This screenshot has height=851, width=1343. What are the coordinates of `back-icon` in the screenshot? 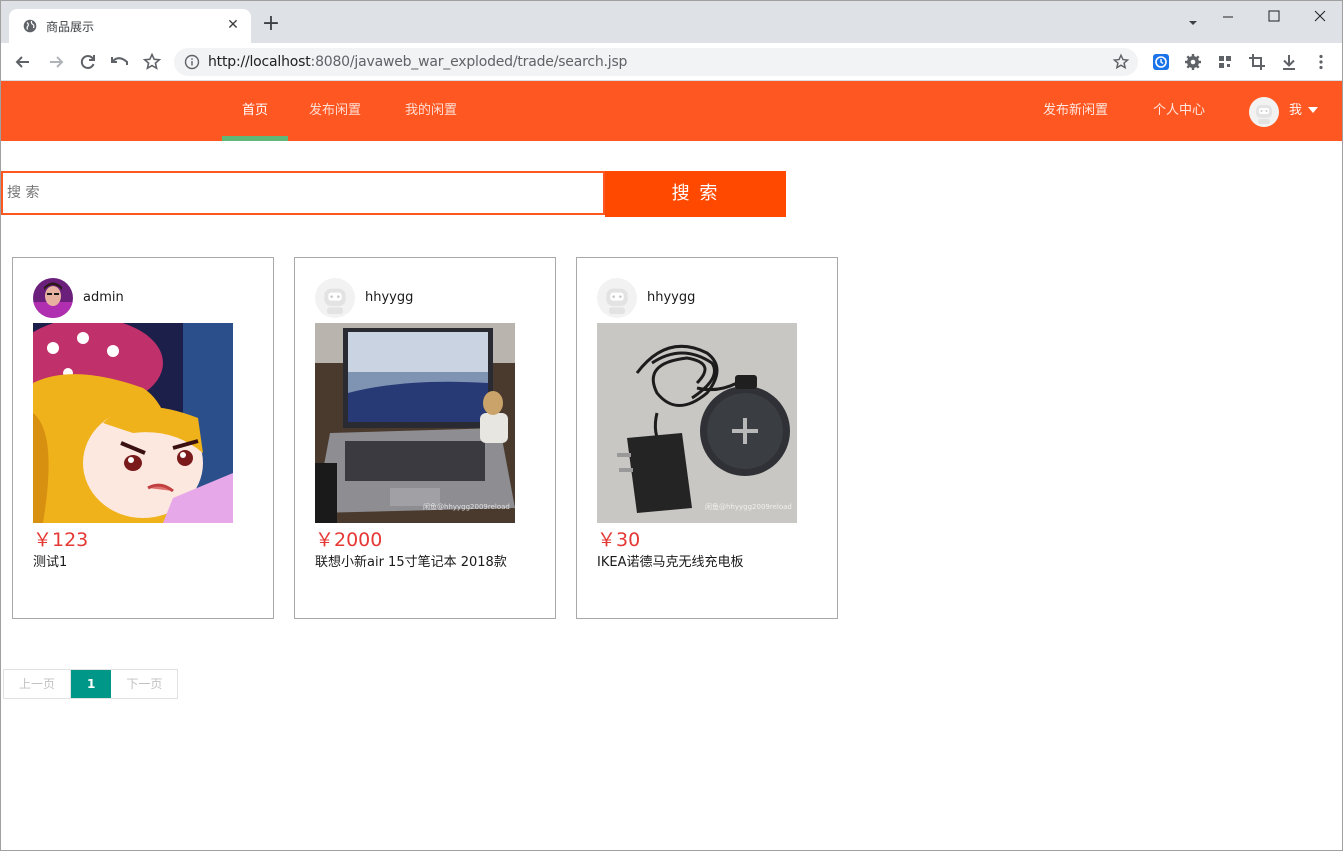 It's located at (23, 62).